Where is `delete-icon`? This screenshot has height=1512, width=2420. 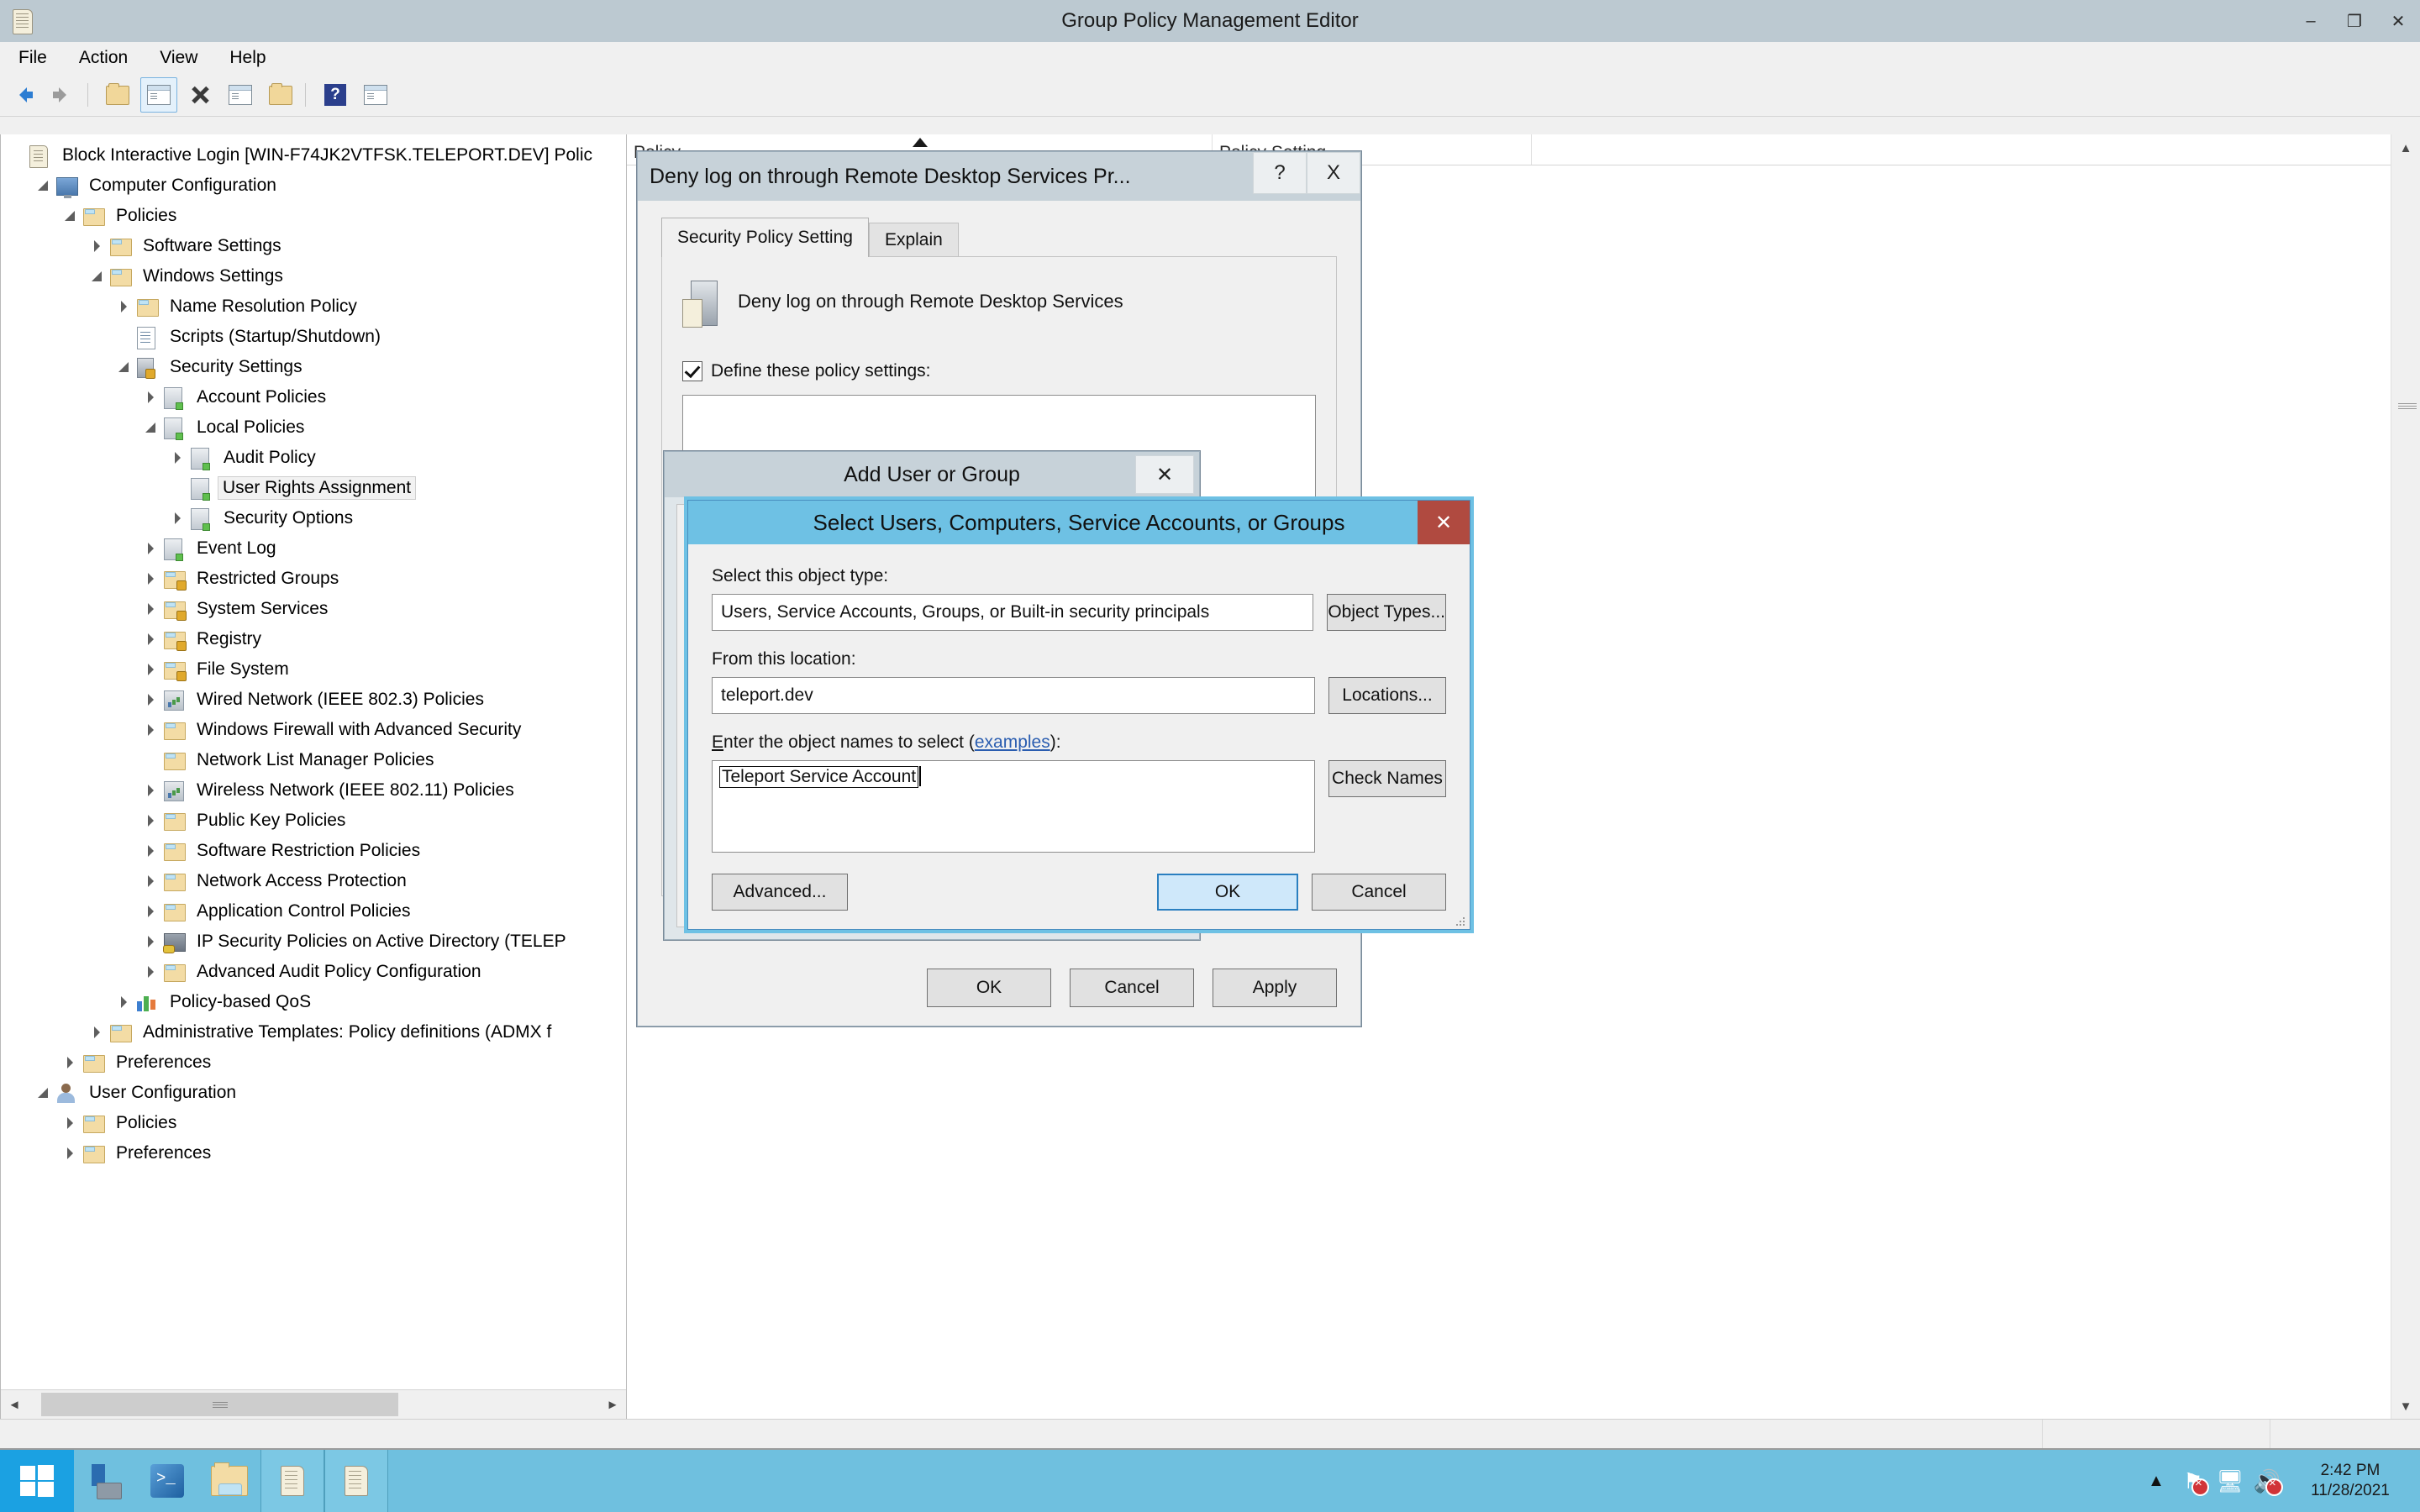 delete-icon is located at coordinates (200, 95).